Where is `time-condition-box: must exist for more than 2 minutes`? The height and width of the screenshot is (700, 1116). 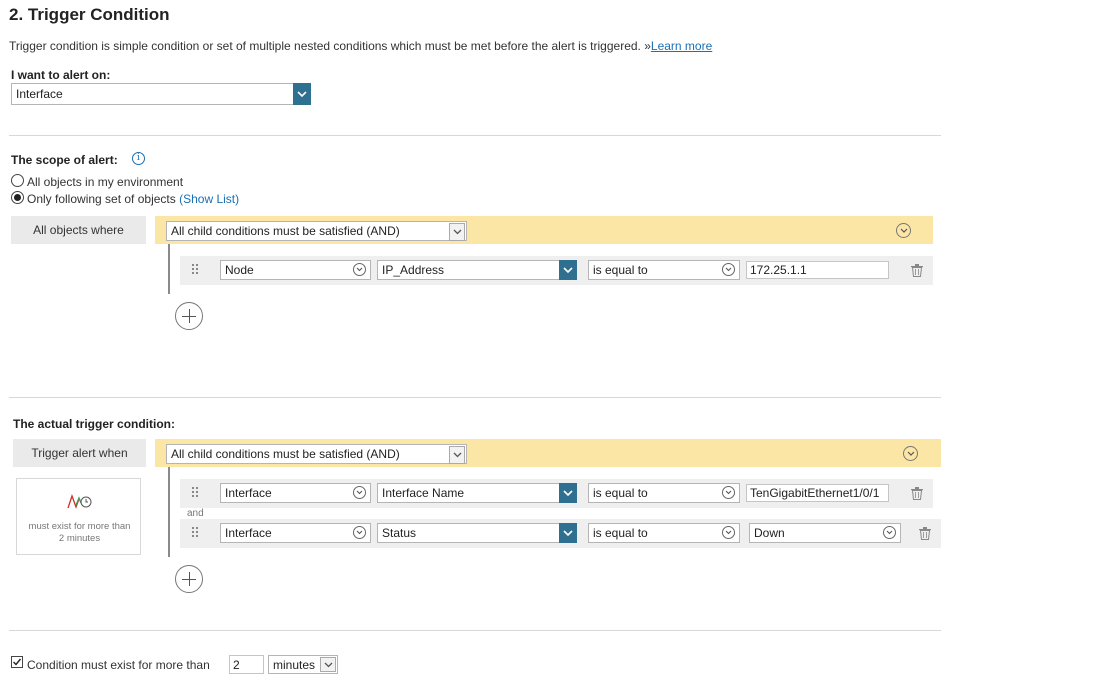
time-condition-box: must exist for more than 2 minutes is located at coordinates (78, 516).